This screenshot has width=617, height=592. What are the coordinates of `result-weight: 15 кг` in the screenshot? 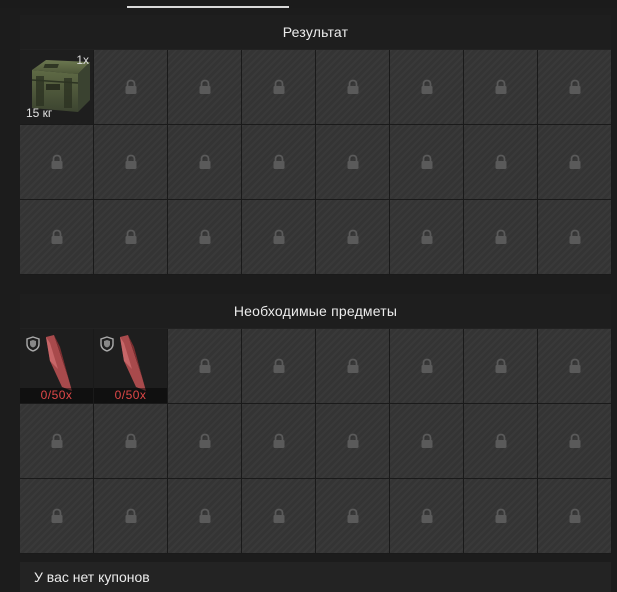 It's located at (39, 113).